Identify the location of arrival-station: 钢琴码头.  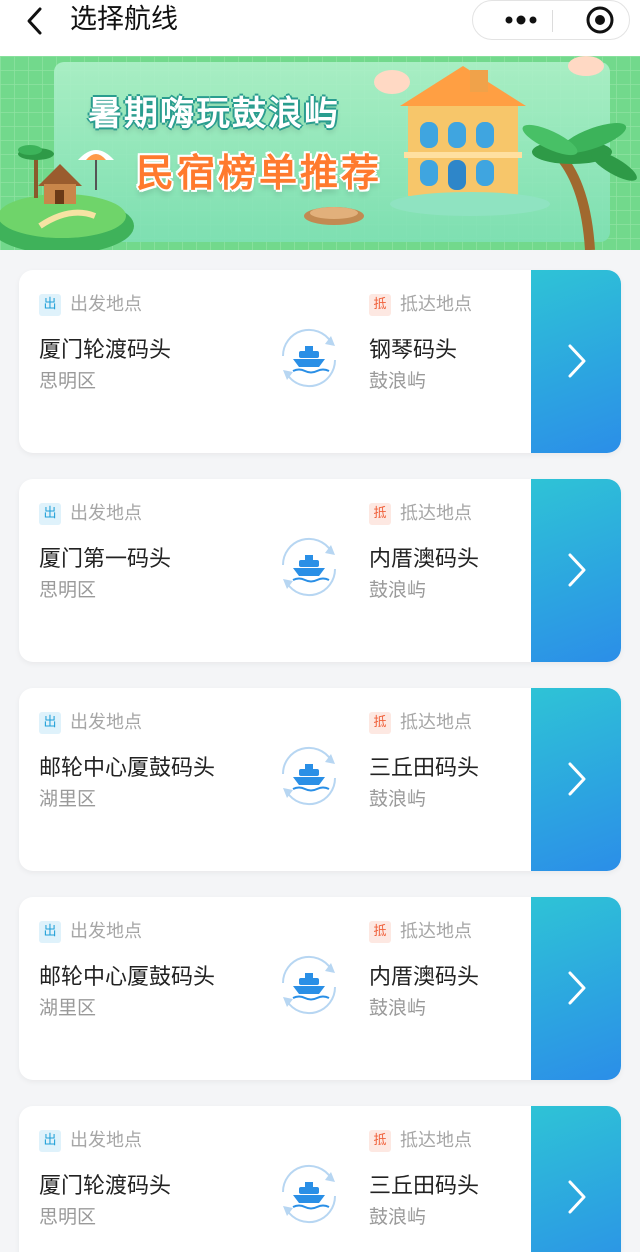
(413, 350).